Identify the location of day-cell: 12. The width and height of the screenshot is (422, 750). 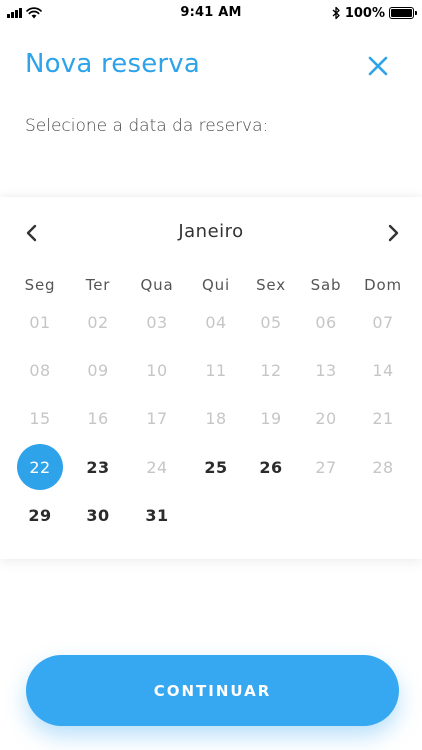
(271, 370).